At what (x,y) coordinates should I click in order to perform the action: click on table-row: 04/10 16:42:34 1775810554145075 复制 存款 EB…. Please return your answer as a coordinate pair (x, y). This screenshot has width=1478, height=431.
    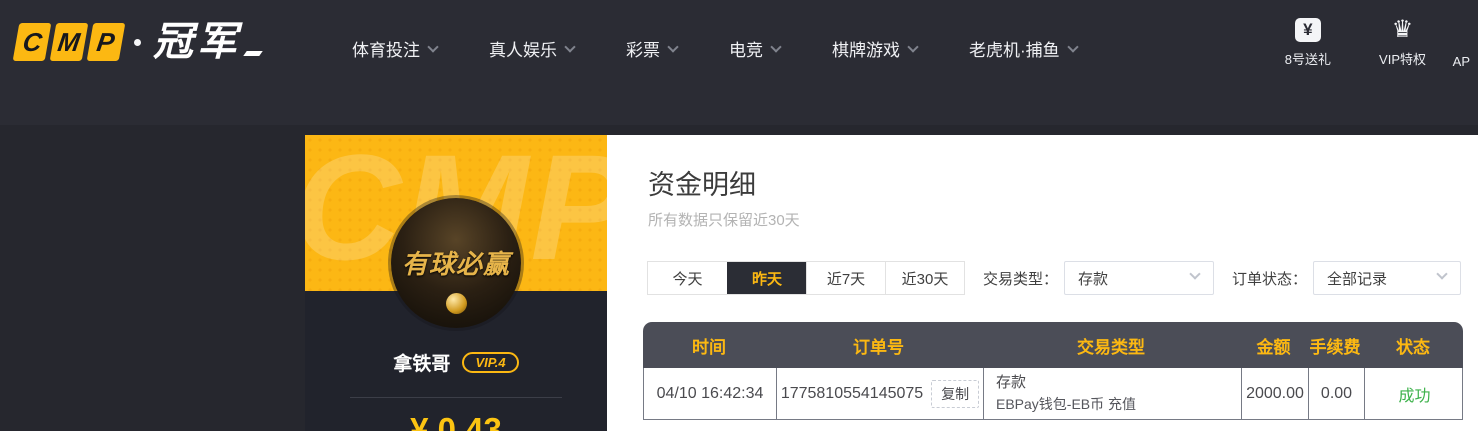
    Looking at the image, I should click on (1053, 394).